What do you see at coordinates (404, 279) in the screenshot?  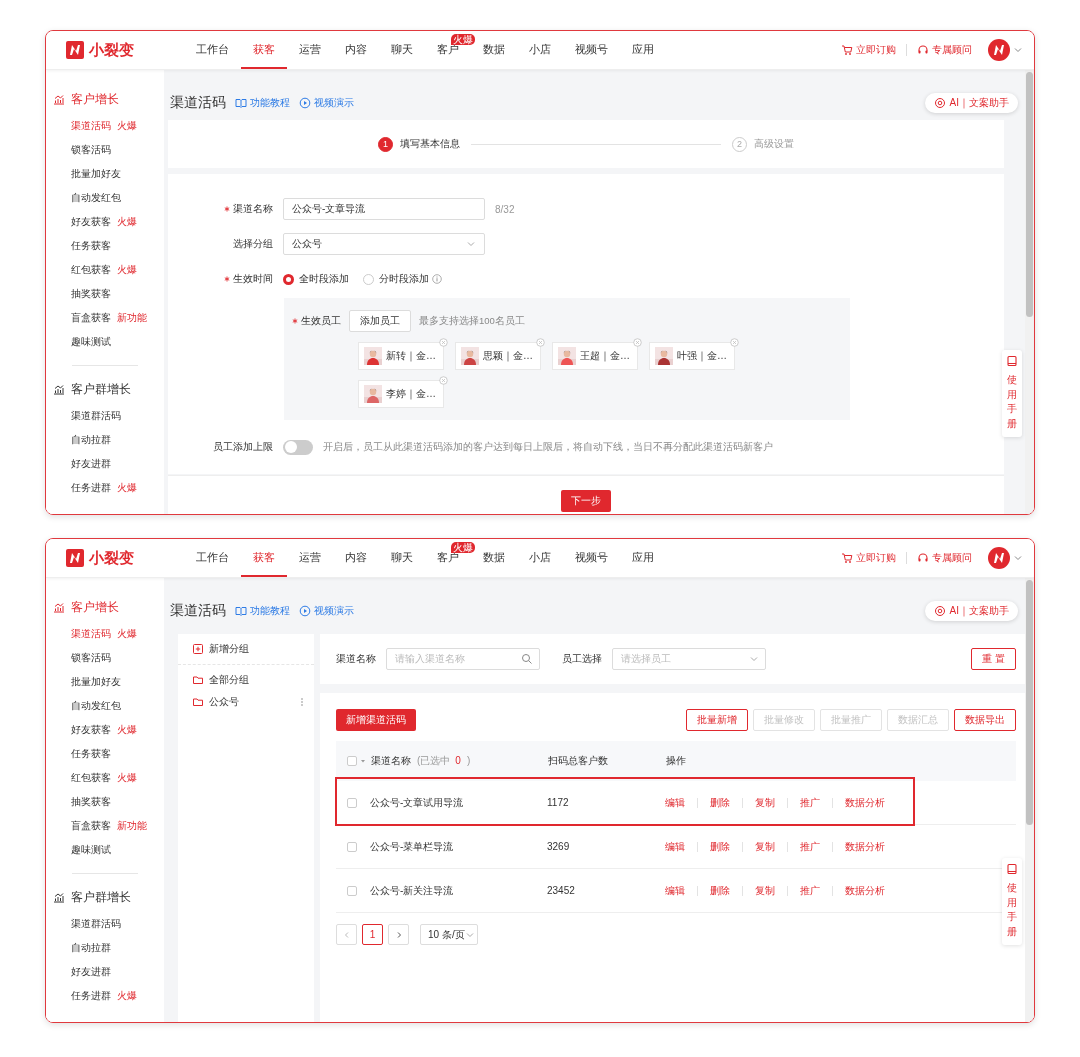 I see `radio-label: 分时段添加` at bounding box center [404, 279].